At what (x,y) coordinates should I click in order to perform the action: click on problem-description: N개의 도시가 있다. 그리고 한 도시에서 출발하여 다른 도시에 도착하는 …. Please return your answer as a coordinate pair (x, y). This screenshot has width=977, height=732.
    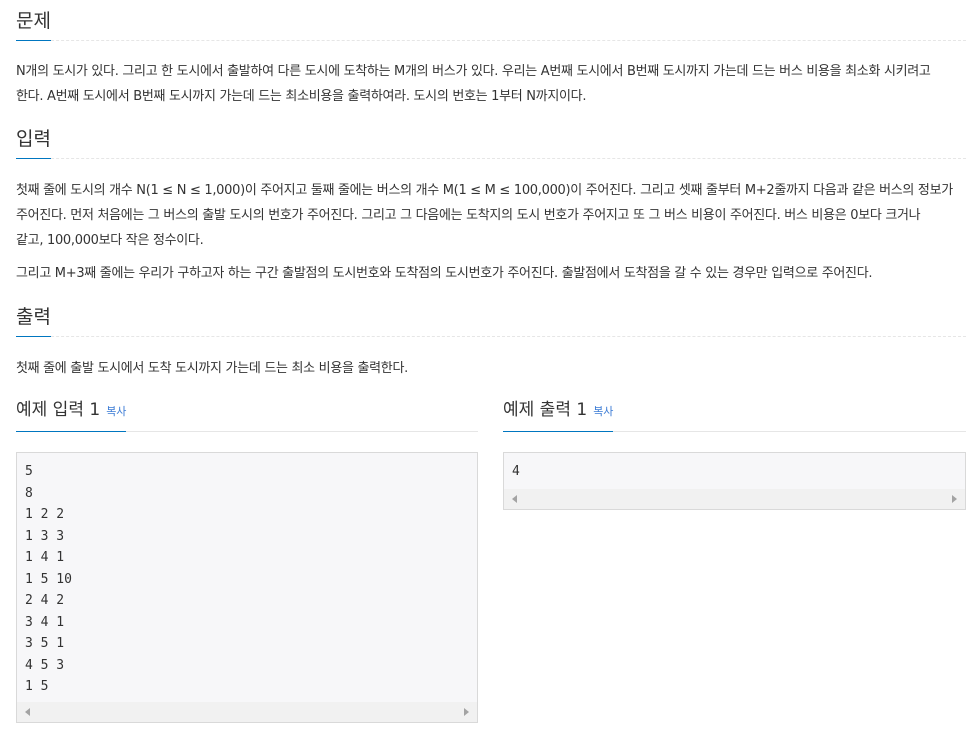
    Looking at the image, I should click on (491, 84).